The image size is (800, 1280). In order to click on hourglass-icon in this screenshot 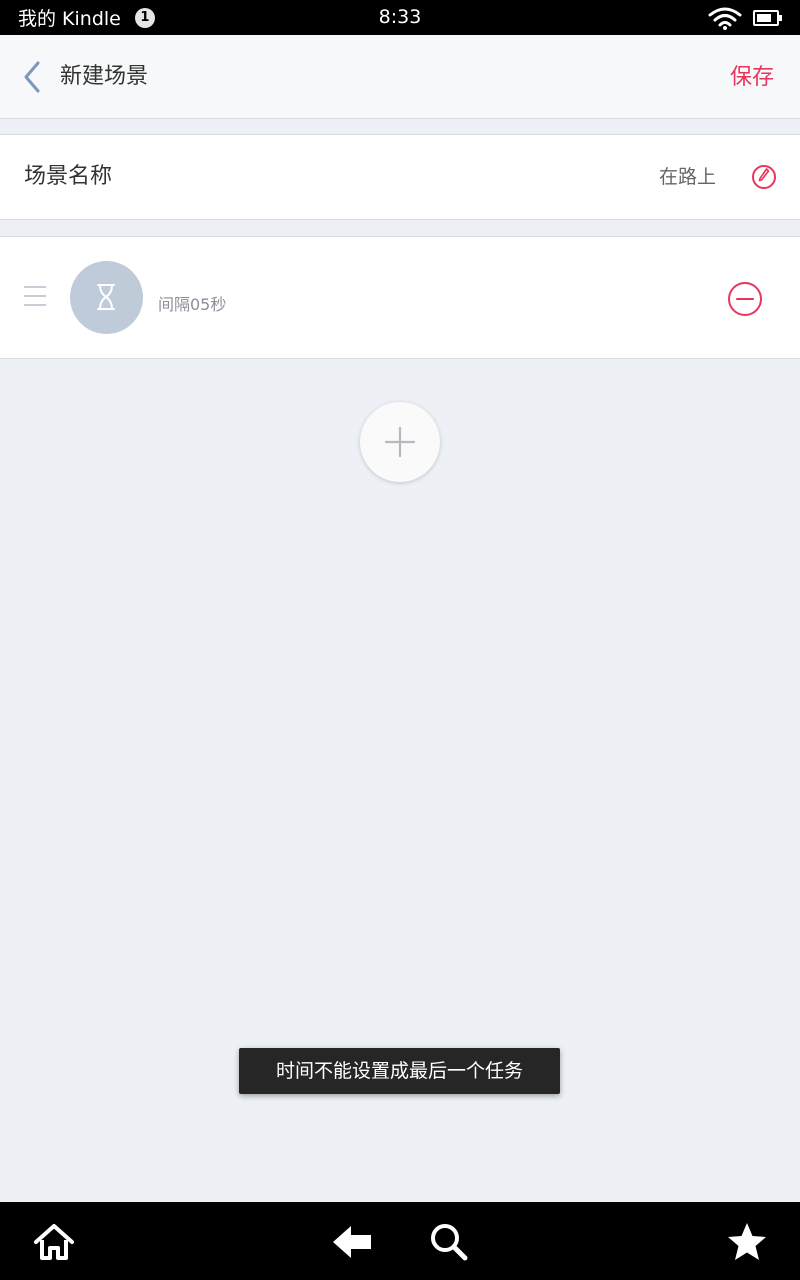, I will do `click(106, 297)`.